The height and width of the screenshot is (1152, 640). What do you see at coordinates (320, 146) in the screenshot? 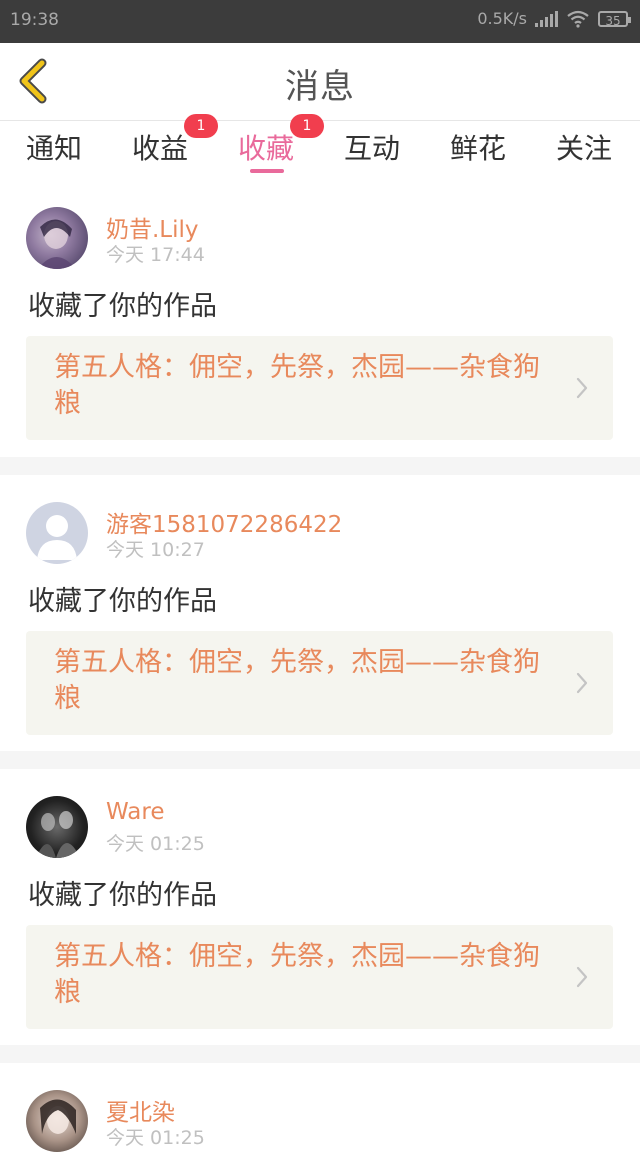
I see `tab-bar: 通知 收益 1 收藏 1 互动 鲜花 关注` at bounding box center [320, 146].